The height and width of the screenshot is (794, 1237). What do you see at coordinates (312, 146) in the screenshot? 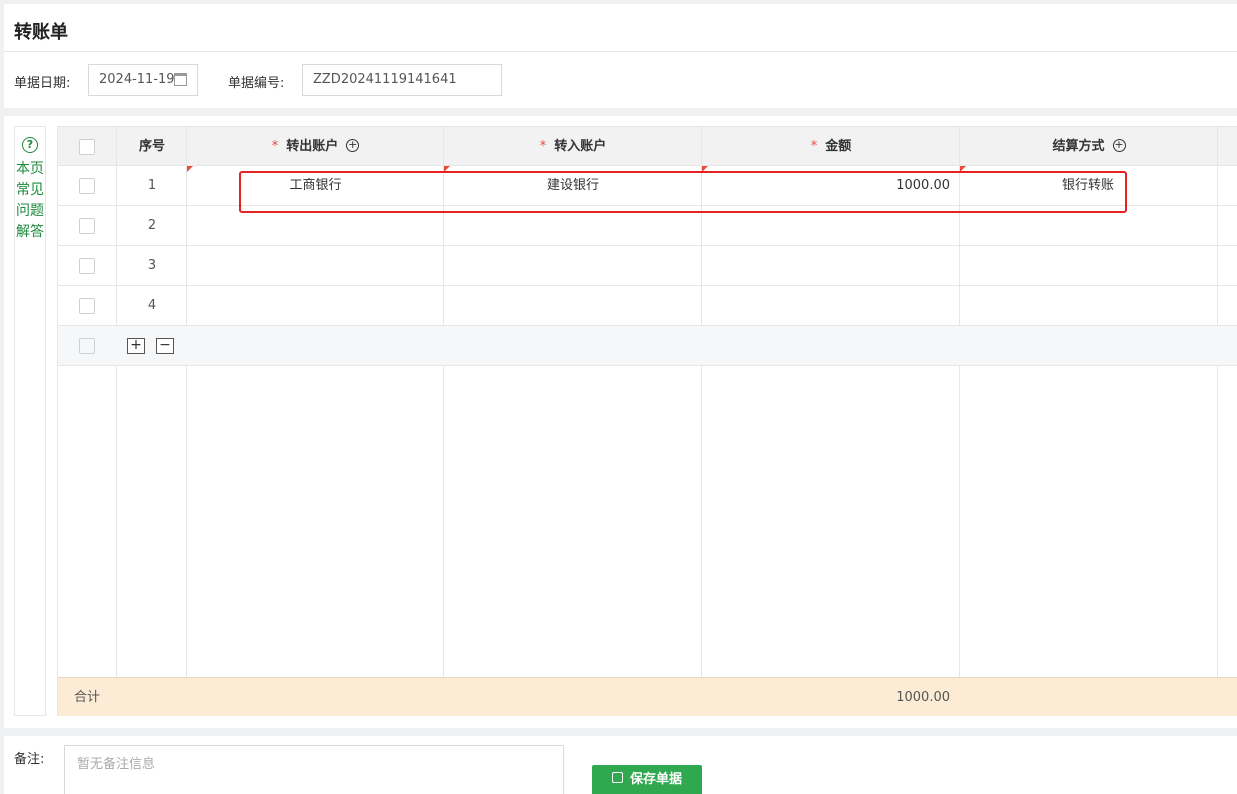
I see `col-header-from-label: 转出账户` at bounding box center [312, 146].